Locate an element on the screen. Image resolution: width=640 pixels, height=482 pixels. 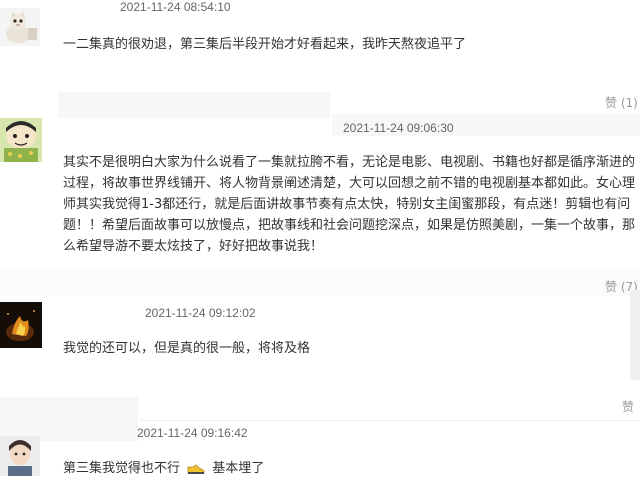
divider is located at coordinates (390, 420).